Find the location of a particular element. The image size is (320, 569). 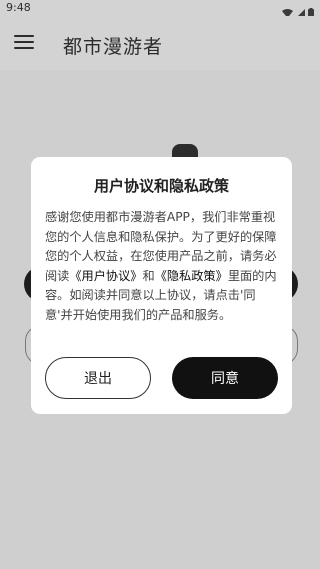

user-agreement-link: 《用户协议》 is located at coordinates (105, 276).